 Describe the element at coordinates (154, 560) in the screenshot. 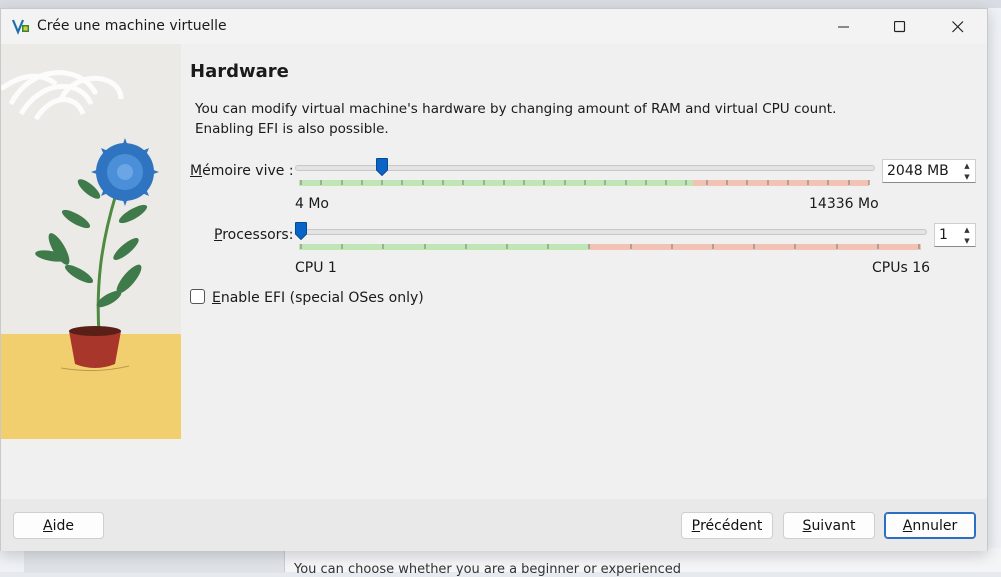

I see `background-panel` at that location.